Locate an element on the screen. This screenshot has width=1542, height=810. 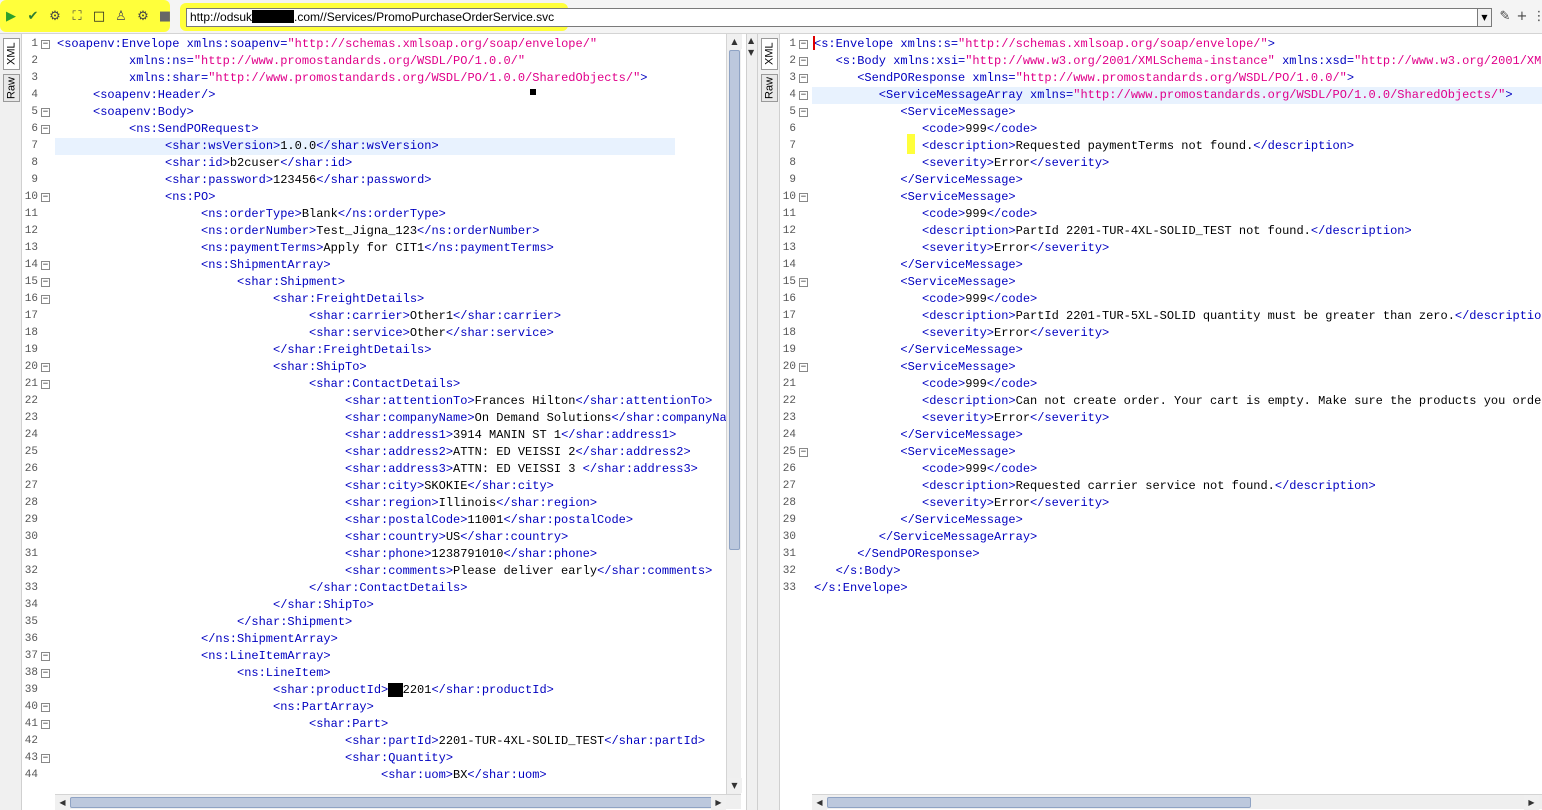
plus-icon: + is located at coordinates (1522, 16).